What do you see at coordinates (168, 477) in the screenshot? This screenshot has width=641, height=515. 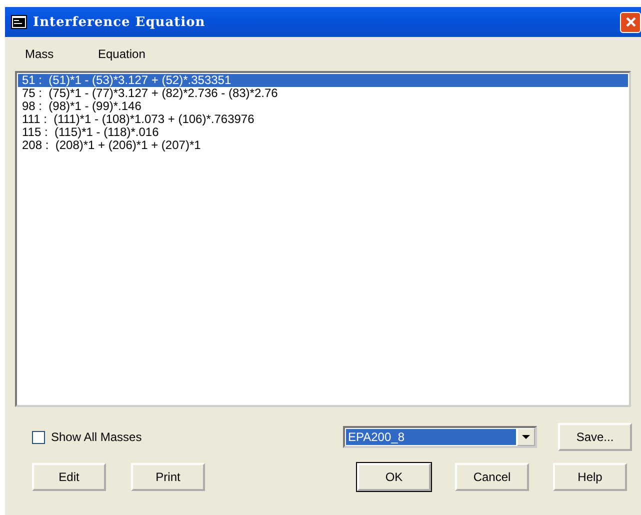 I see `dialog-button: Print` at bounding box center [168, 477].